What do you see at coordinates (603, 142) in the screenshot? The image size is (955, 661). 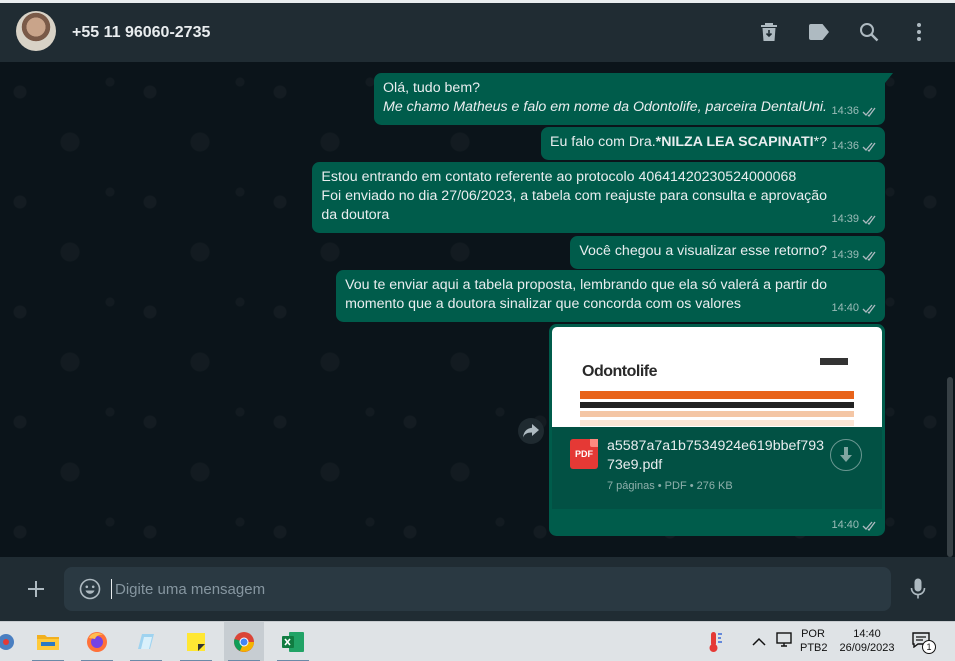 I see `message-text-prefix: Eu falo com Dra.` at bounding box center [603, 142].